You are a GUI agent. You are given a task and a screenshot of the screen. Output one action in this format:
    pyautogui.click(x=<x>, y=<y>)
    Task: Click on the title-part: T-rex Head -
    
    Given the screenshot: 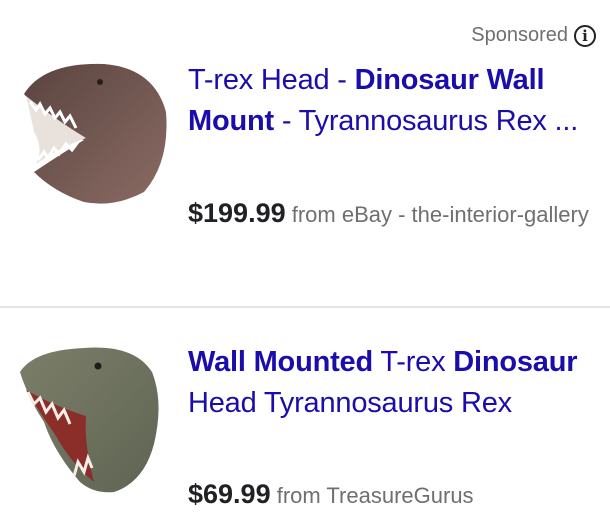 What is the action you would take?
    pyautogui.click(x=271, y=80)
    